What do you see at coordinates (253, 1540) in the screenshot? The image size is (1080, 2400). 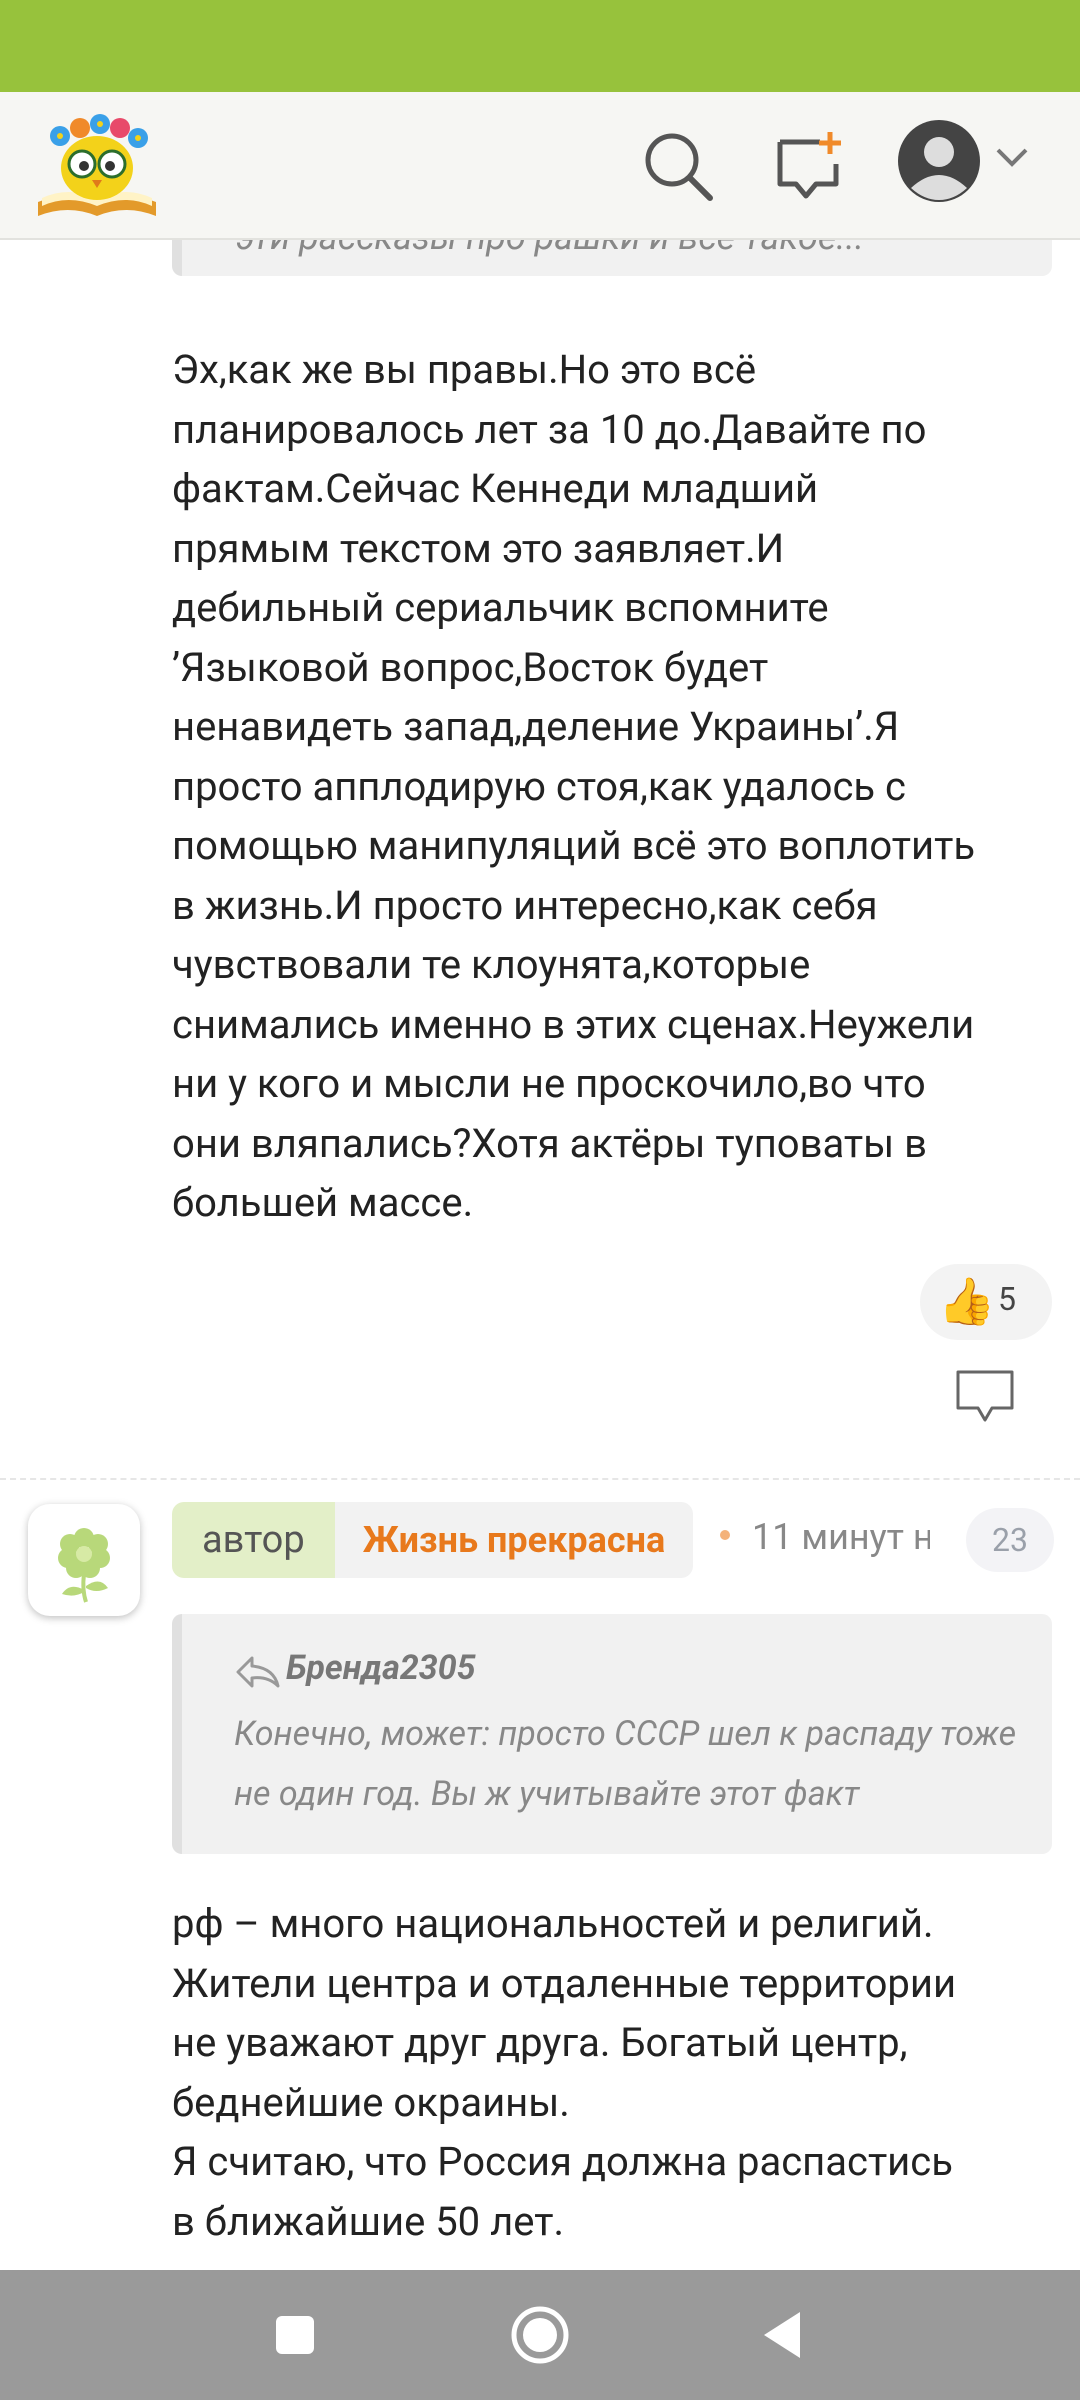 I see `author-label: автор` at bounding box center [253, 1540].